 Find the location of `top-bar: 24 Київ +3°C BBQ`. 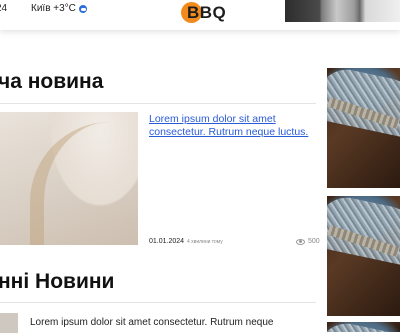

top-bar: 24 Київ +3°C BBQ is located at coordinates (200, 15).